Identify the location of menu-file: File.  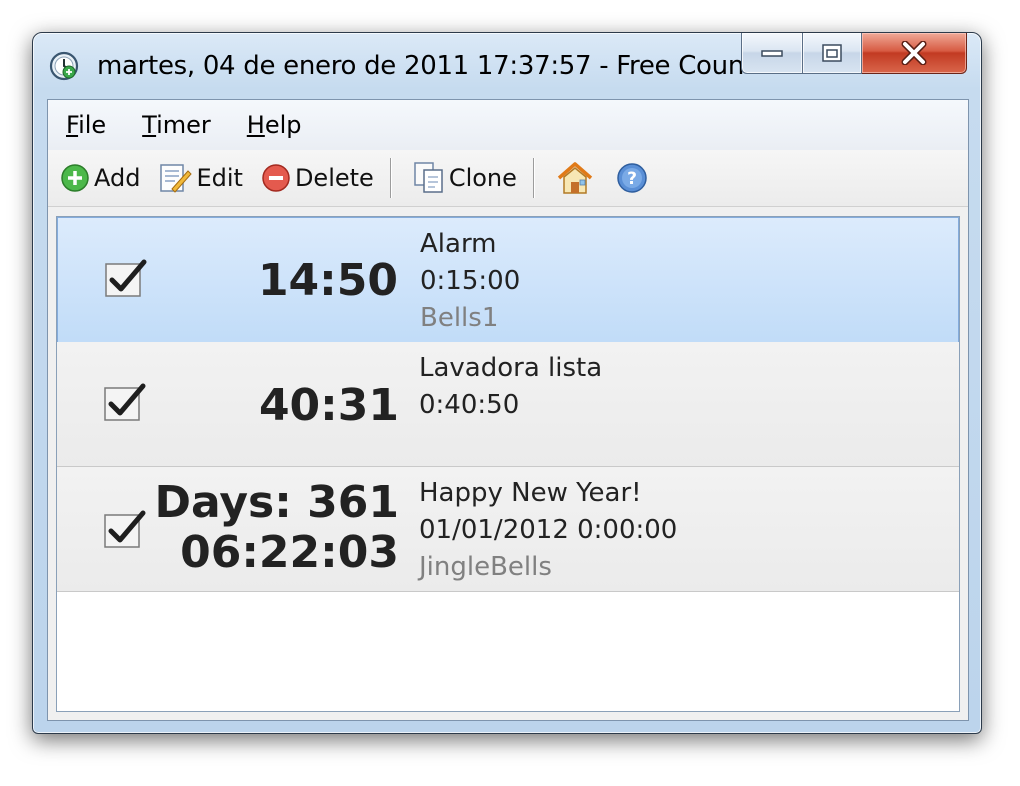
(86, 125).